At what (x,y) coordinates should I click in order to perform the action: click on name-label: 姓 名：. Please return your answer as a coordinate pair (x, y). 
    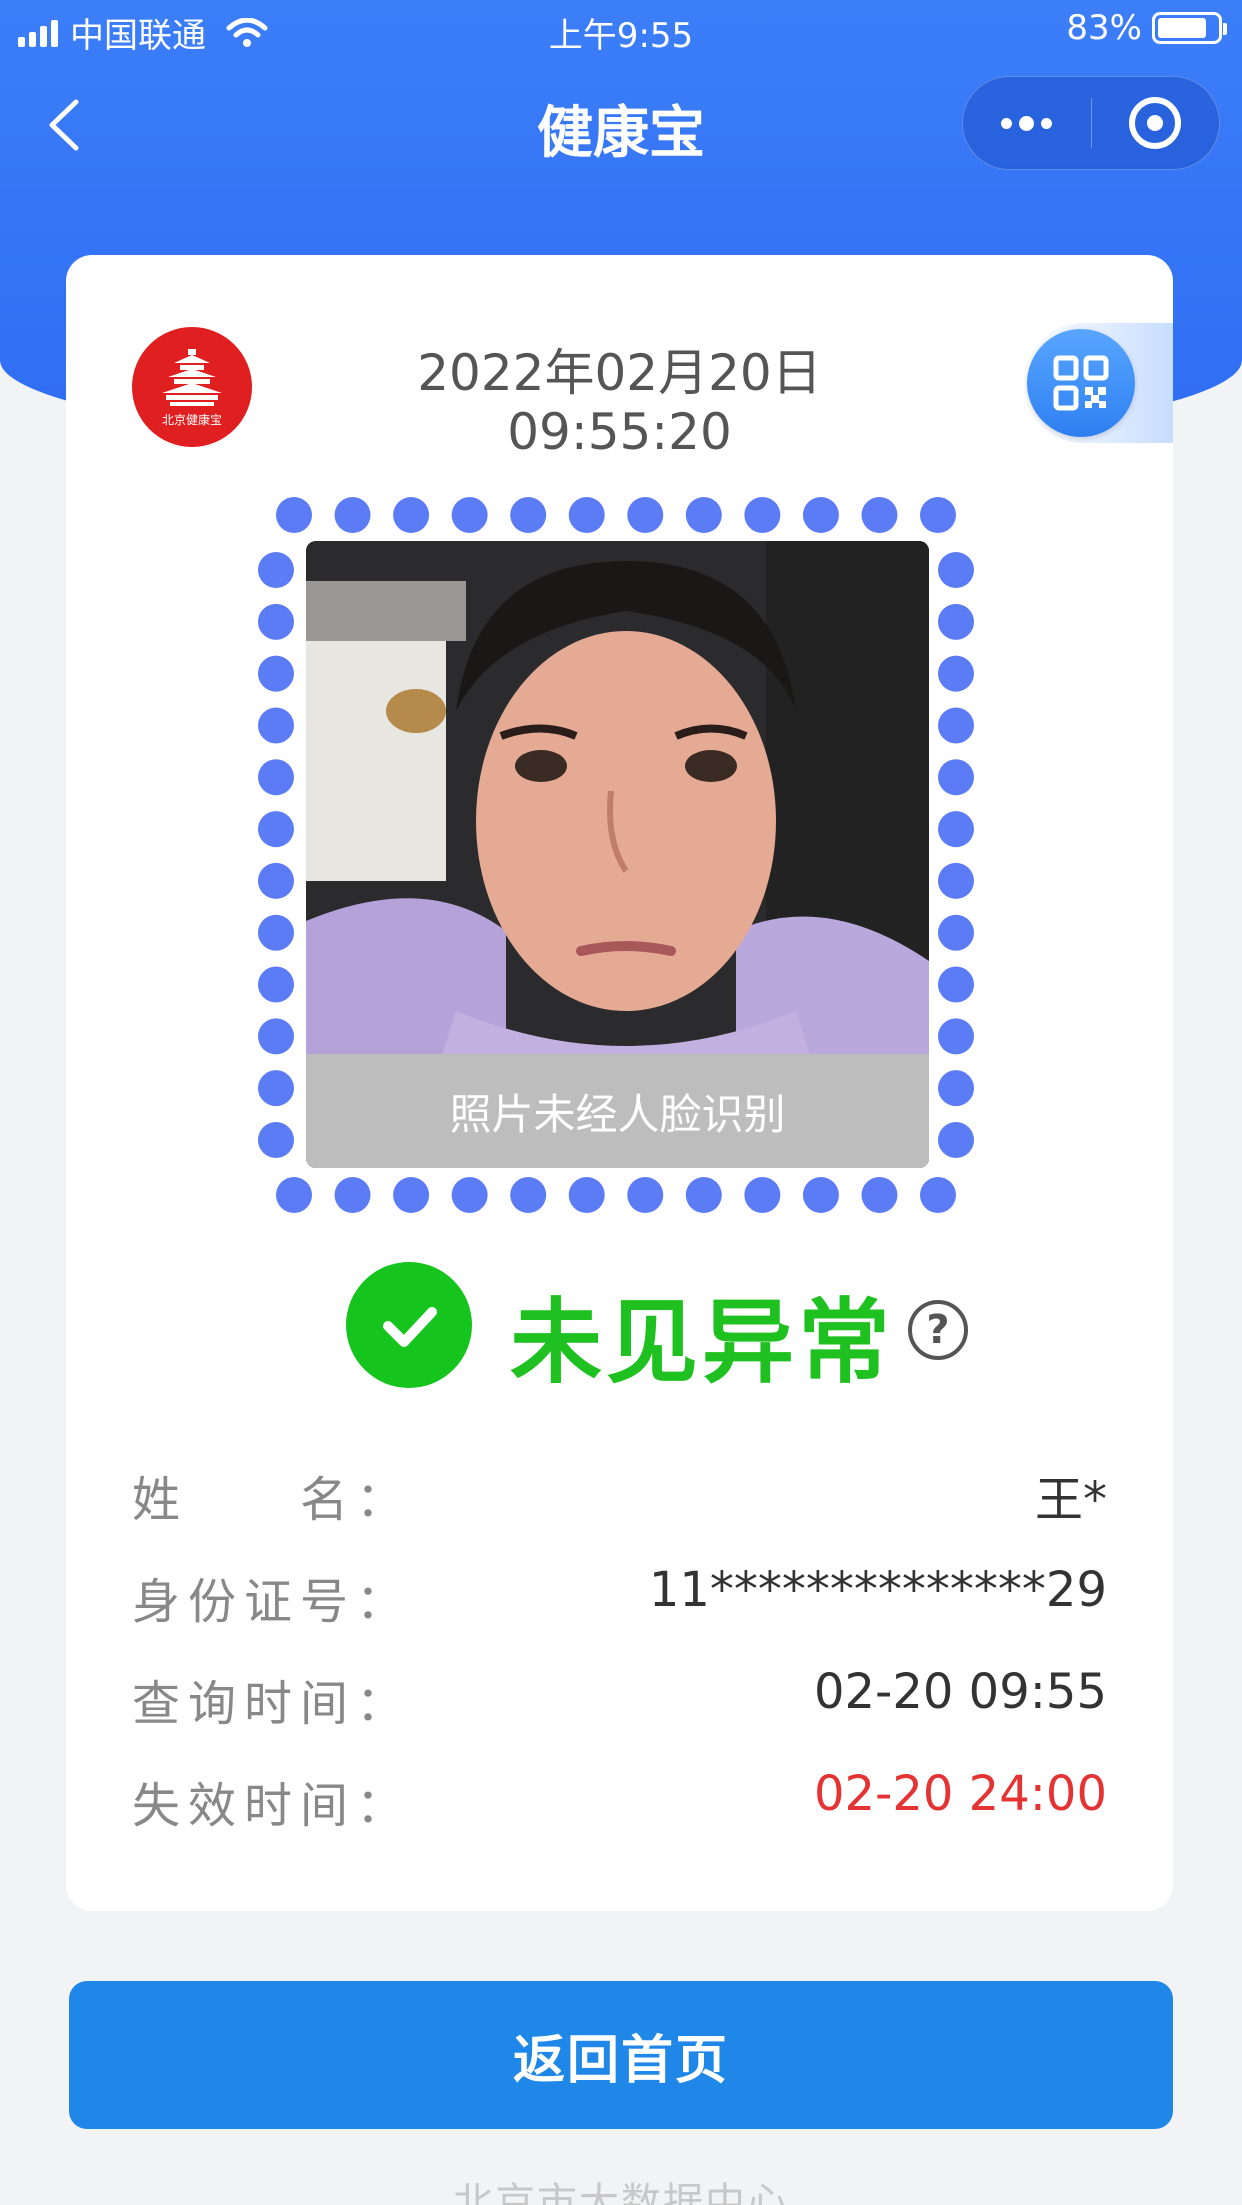
    Looking at the image, I should click on (272, 1500).